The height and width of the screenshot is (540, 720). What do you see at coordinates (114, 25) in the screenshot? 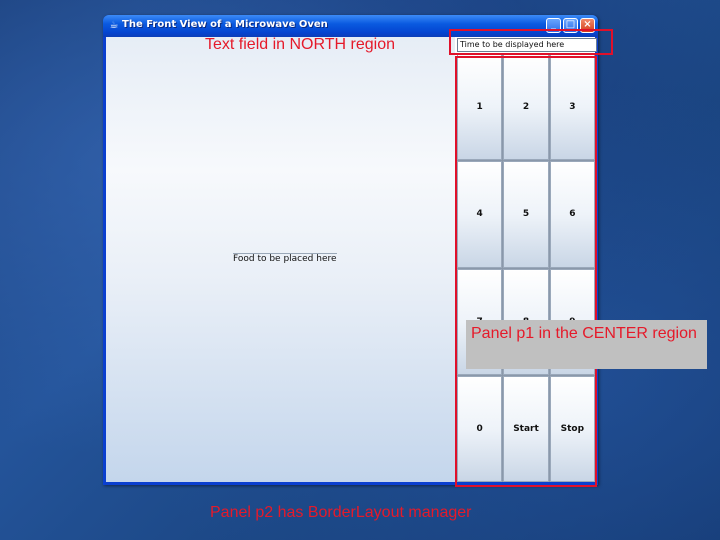
I see `java-cup-icon: ☕` at bounding box center [114, 25].